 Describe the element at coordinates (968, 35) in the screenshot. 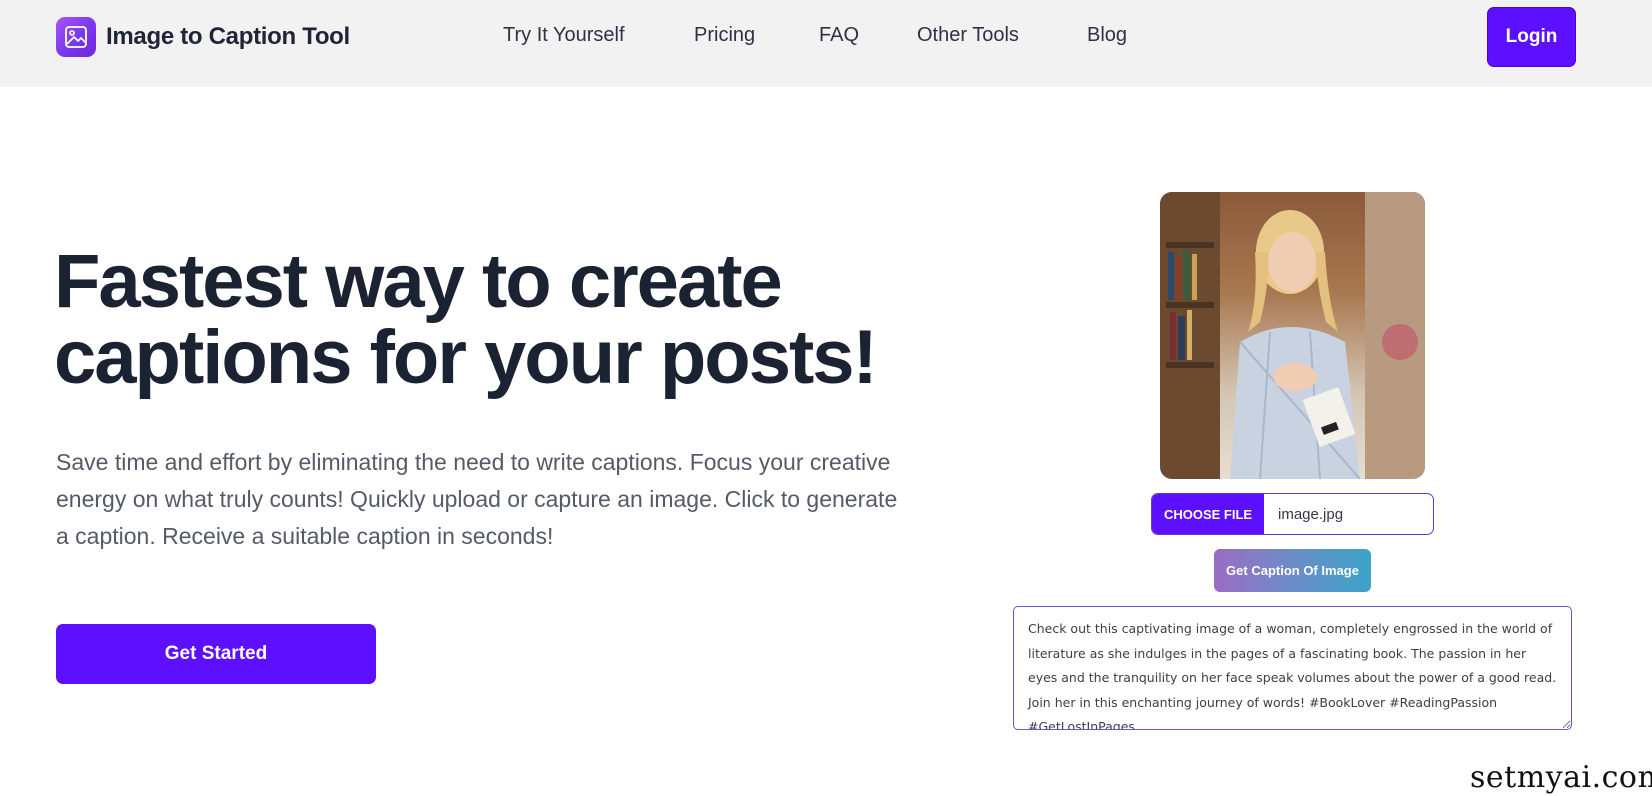

I see `nav-link-other-tools: Other Tools` at that location.